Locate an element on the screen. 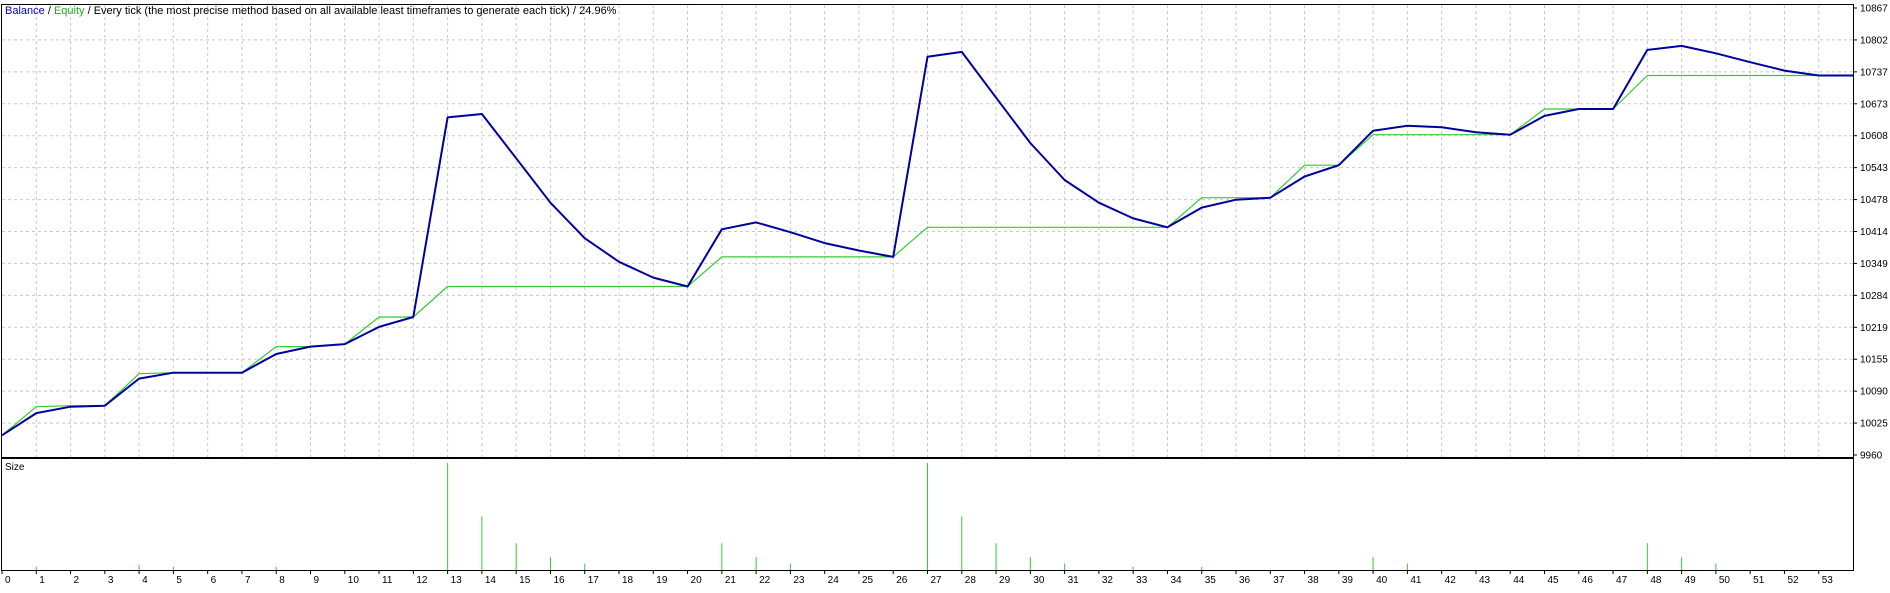 The image size is (1890, 593). y-tick-label: 10090 is located at coordinates (1874, 392).